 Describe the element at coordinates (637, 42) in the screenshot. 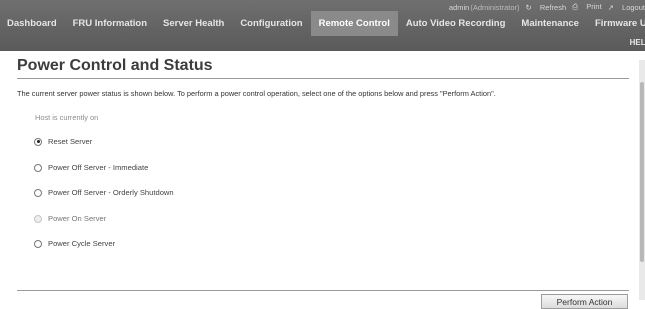

I see `help-link: HELP` at that location.